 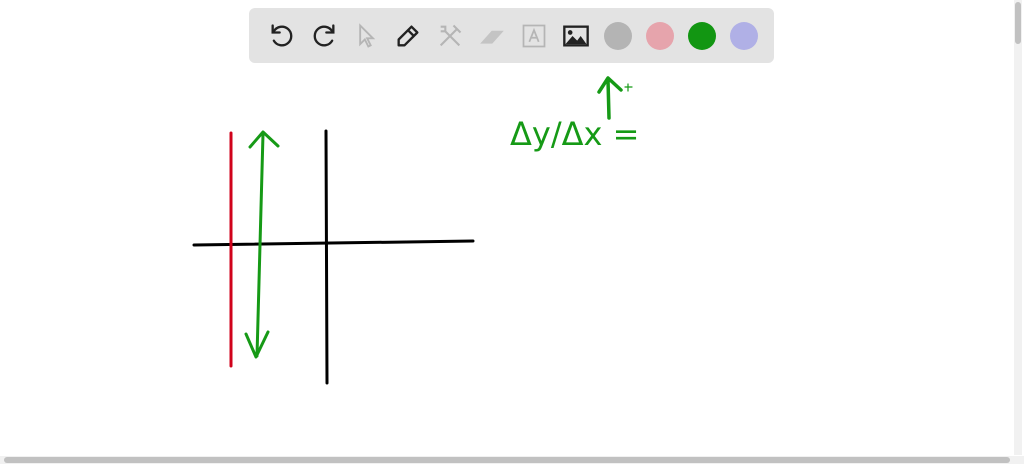 What do you see at coordinates (326, 257) in the screenshot?
I see `vertical-axis` at bounding box center [326, 257].